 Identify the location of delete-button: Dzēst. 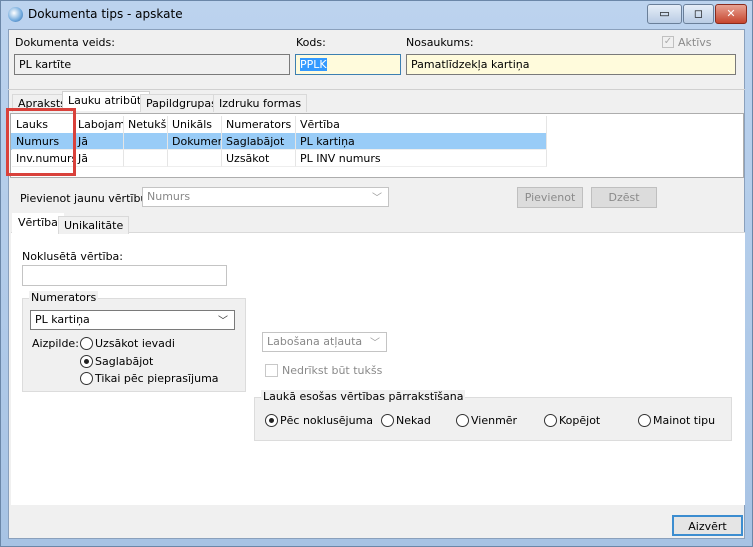
(624, 197).